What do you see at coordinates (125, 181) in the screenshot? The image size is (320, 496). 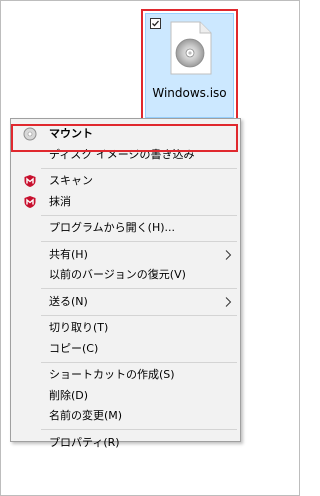 I see `menu-item-scan: スキャン` at bounding box center [125, 181].